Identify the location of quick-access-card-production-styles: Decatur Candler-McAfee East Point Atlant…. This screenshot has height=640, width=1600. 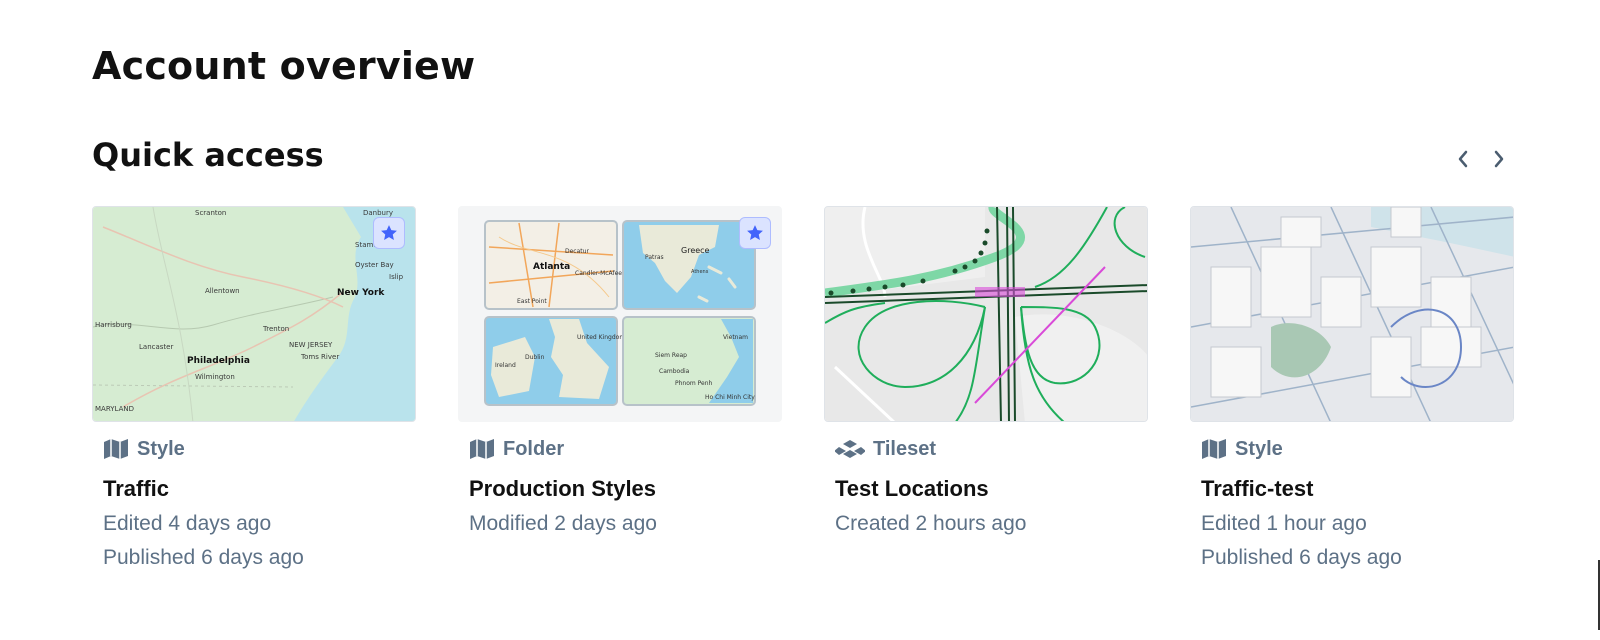
(620, 388).